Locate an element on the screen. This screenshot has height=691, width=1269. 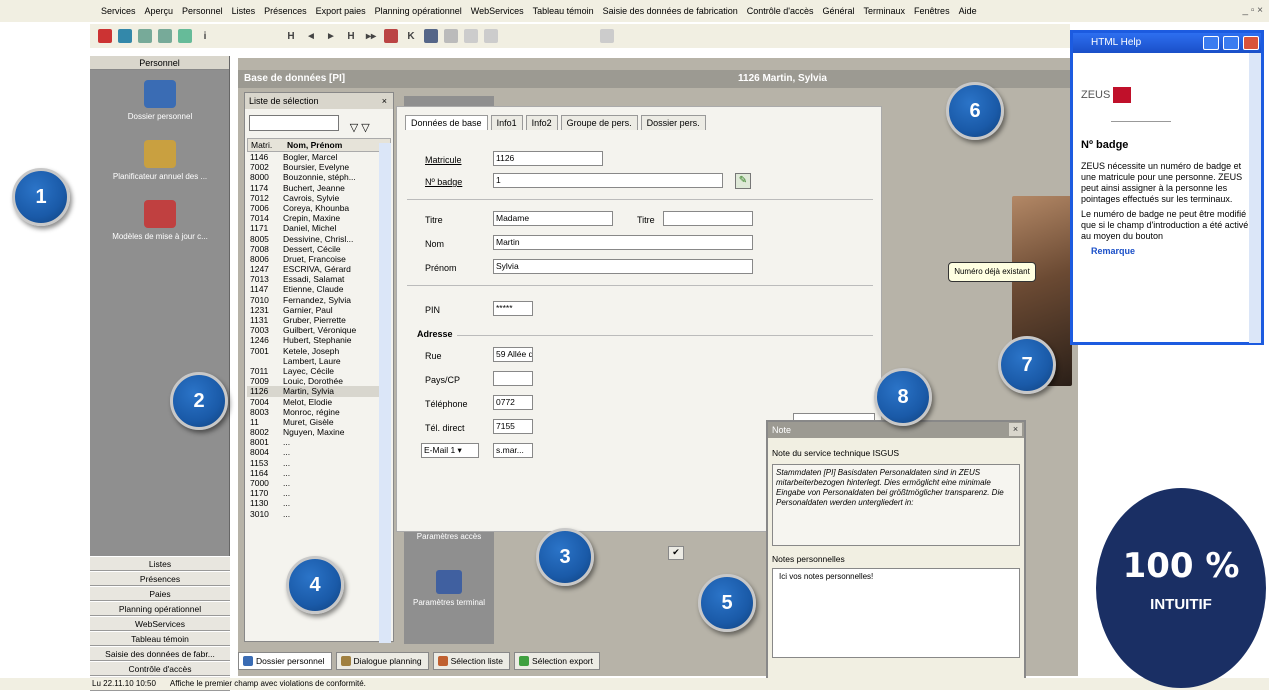
help-link-remarque: Remarque is located at coordinates (1167, 251).